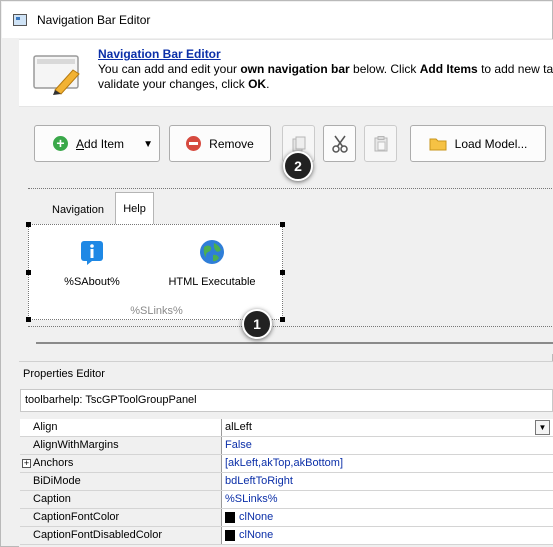 This screenshot has width=553, height=547. Describe the element at coordinates (286, 536) in the screenshot. I see `property-row-captionfontdisabledcolor: CaptionFontDisabledColor clNone` at that location.